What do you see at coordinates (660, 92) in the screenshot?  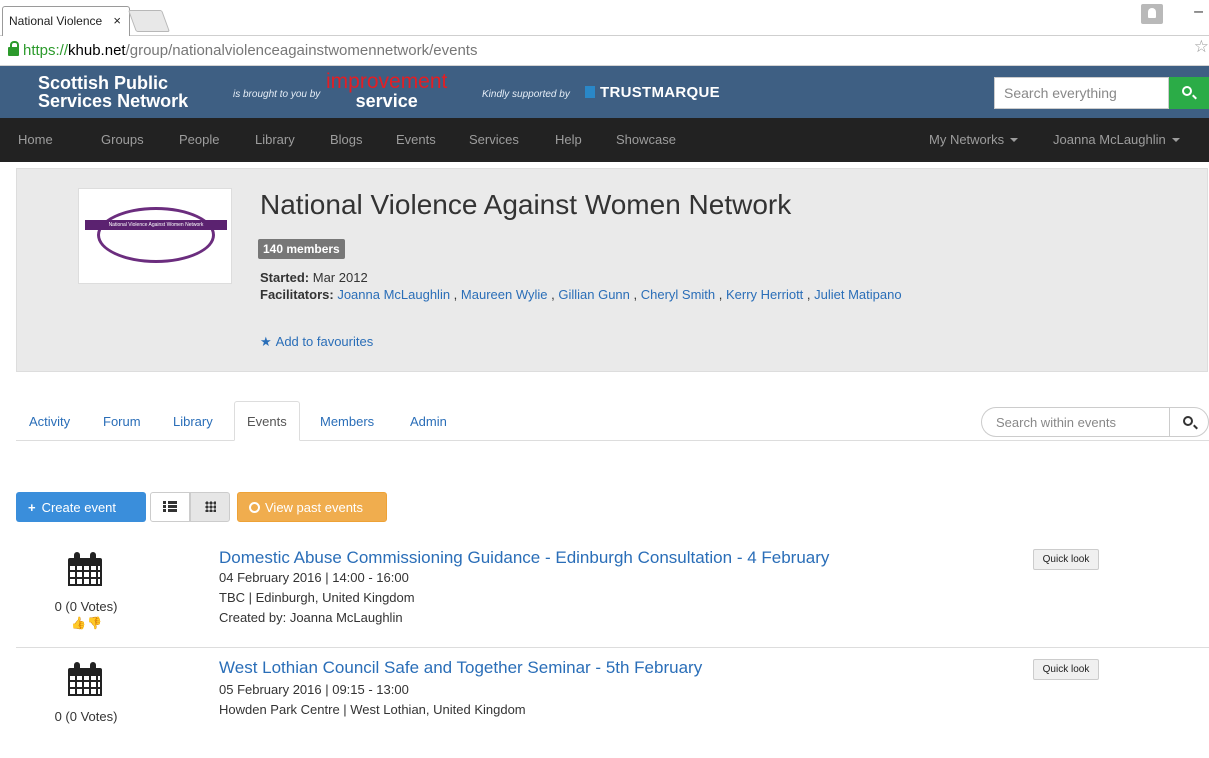 I see `trustmarque-text: TRUSTMARQUE` at bounding box center [660, 92].